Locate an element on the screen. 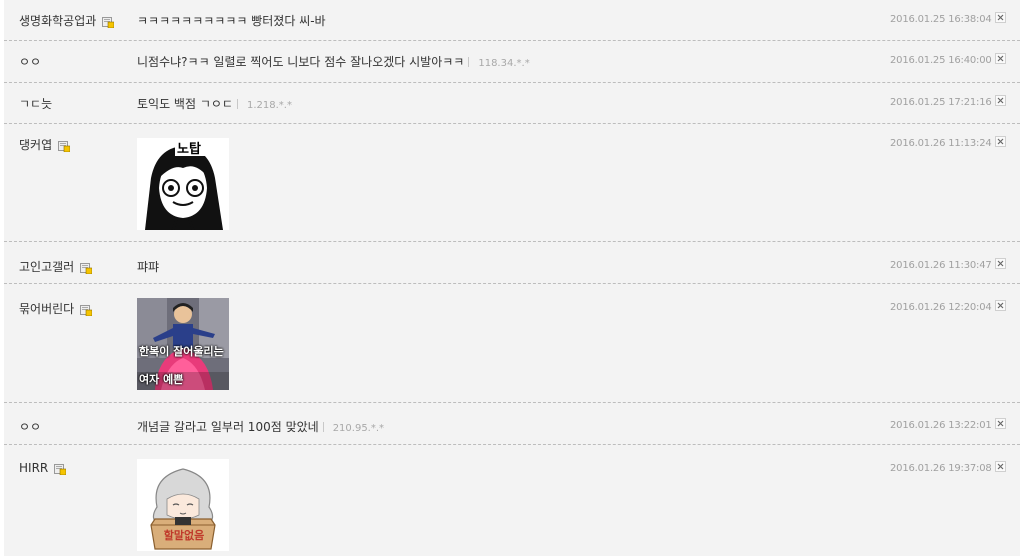 The width and height of the screenshot is (1024, 556). comment-date: 2016.01.25 16:38:04 is located at coordinates (941, 19).